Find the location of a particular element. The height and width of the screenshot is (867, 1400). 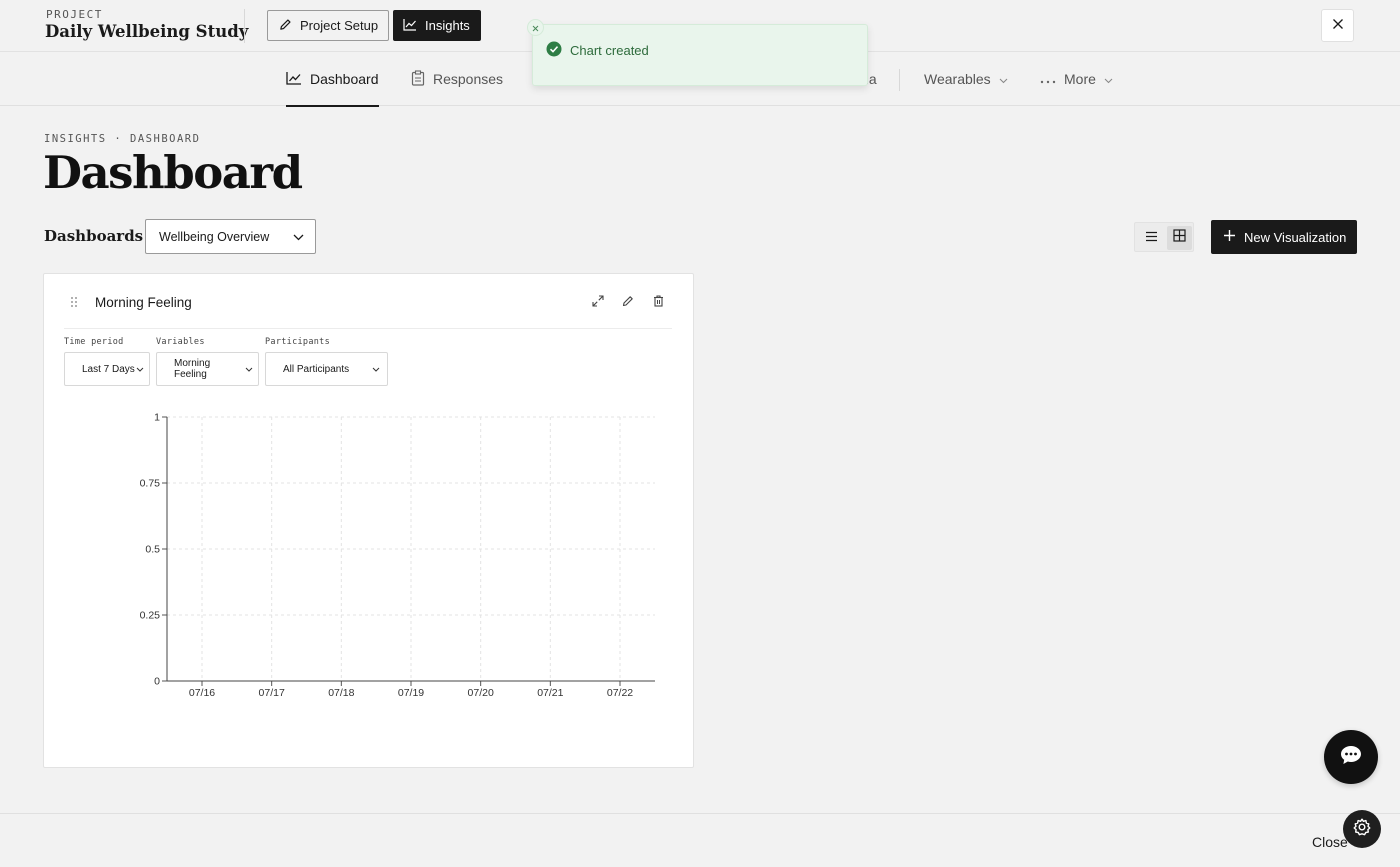

project-name: Daily Wellbeing Study is located at coordinates (147, 31).